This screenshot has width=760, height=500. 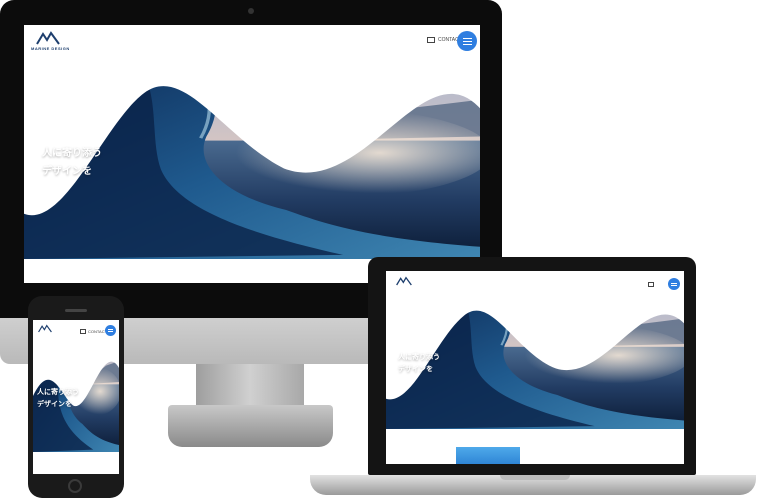 I want to click on contact-link: CONTACT, so click(x=93, y=331).